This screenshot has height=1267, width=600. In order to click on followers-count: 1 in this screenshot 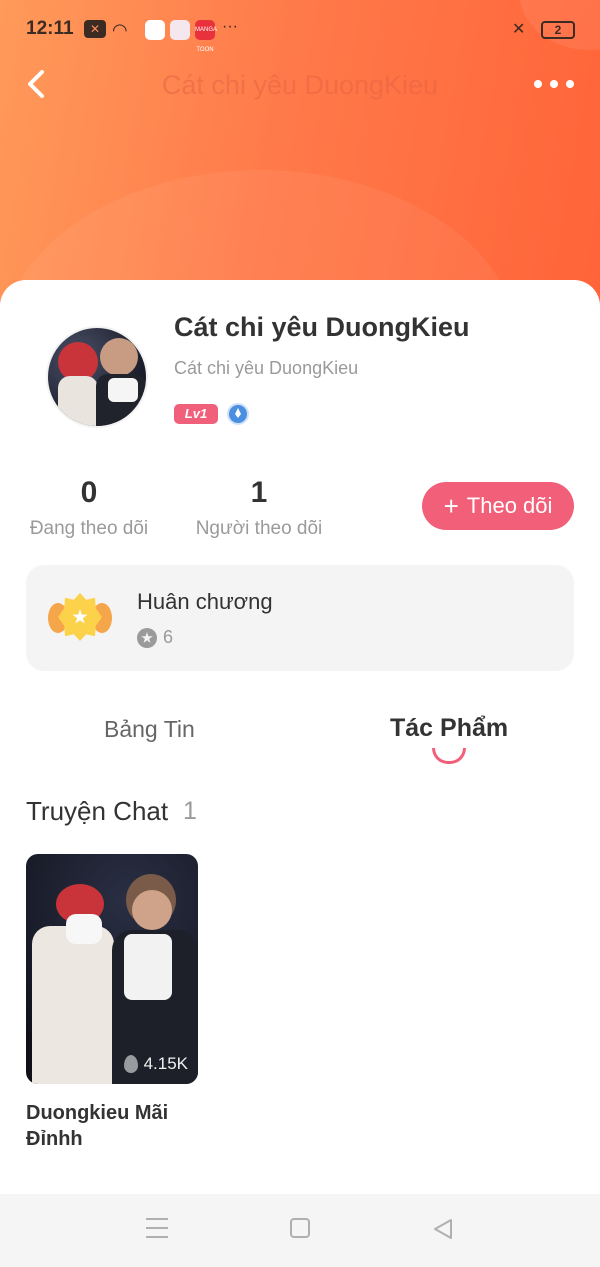, I will do `click(259, 492)`.